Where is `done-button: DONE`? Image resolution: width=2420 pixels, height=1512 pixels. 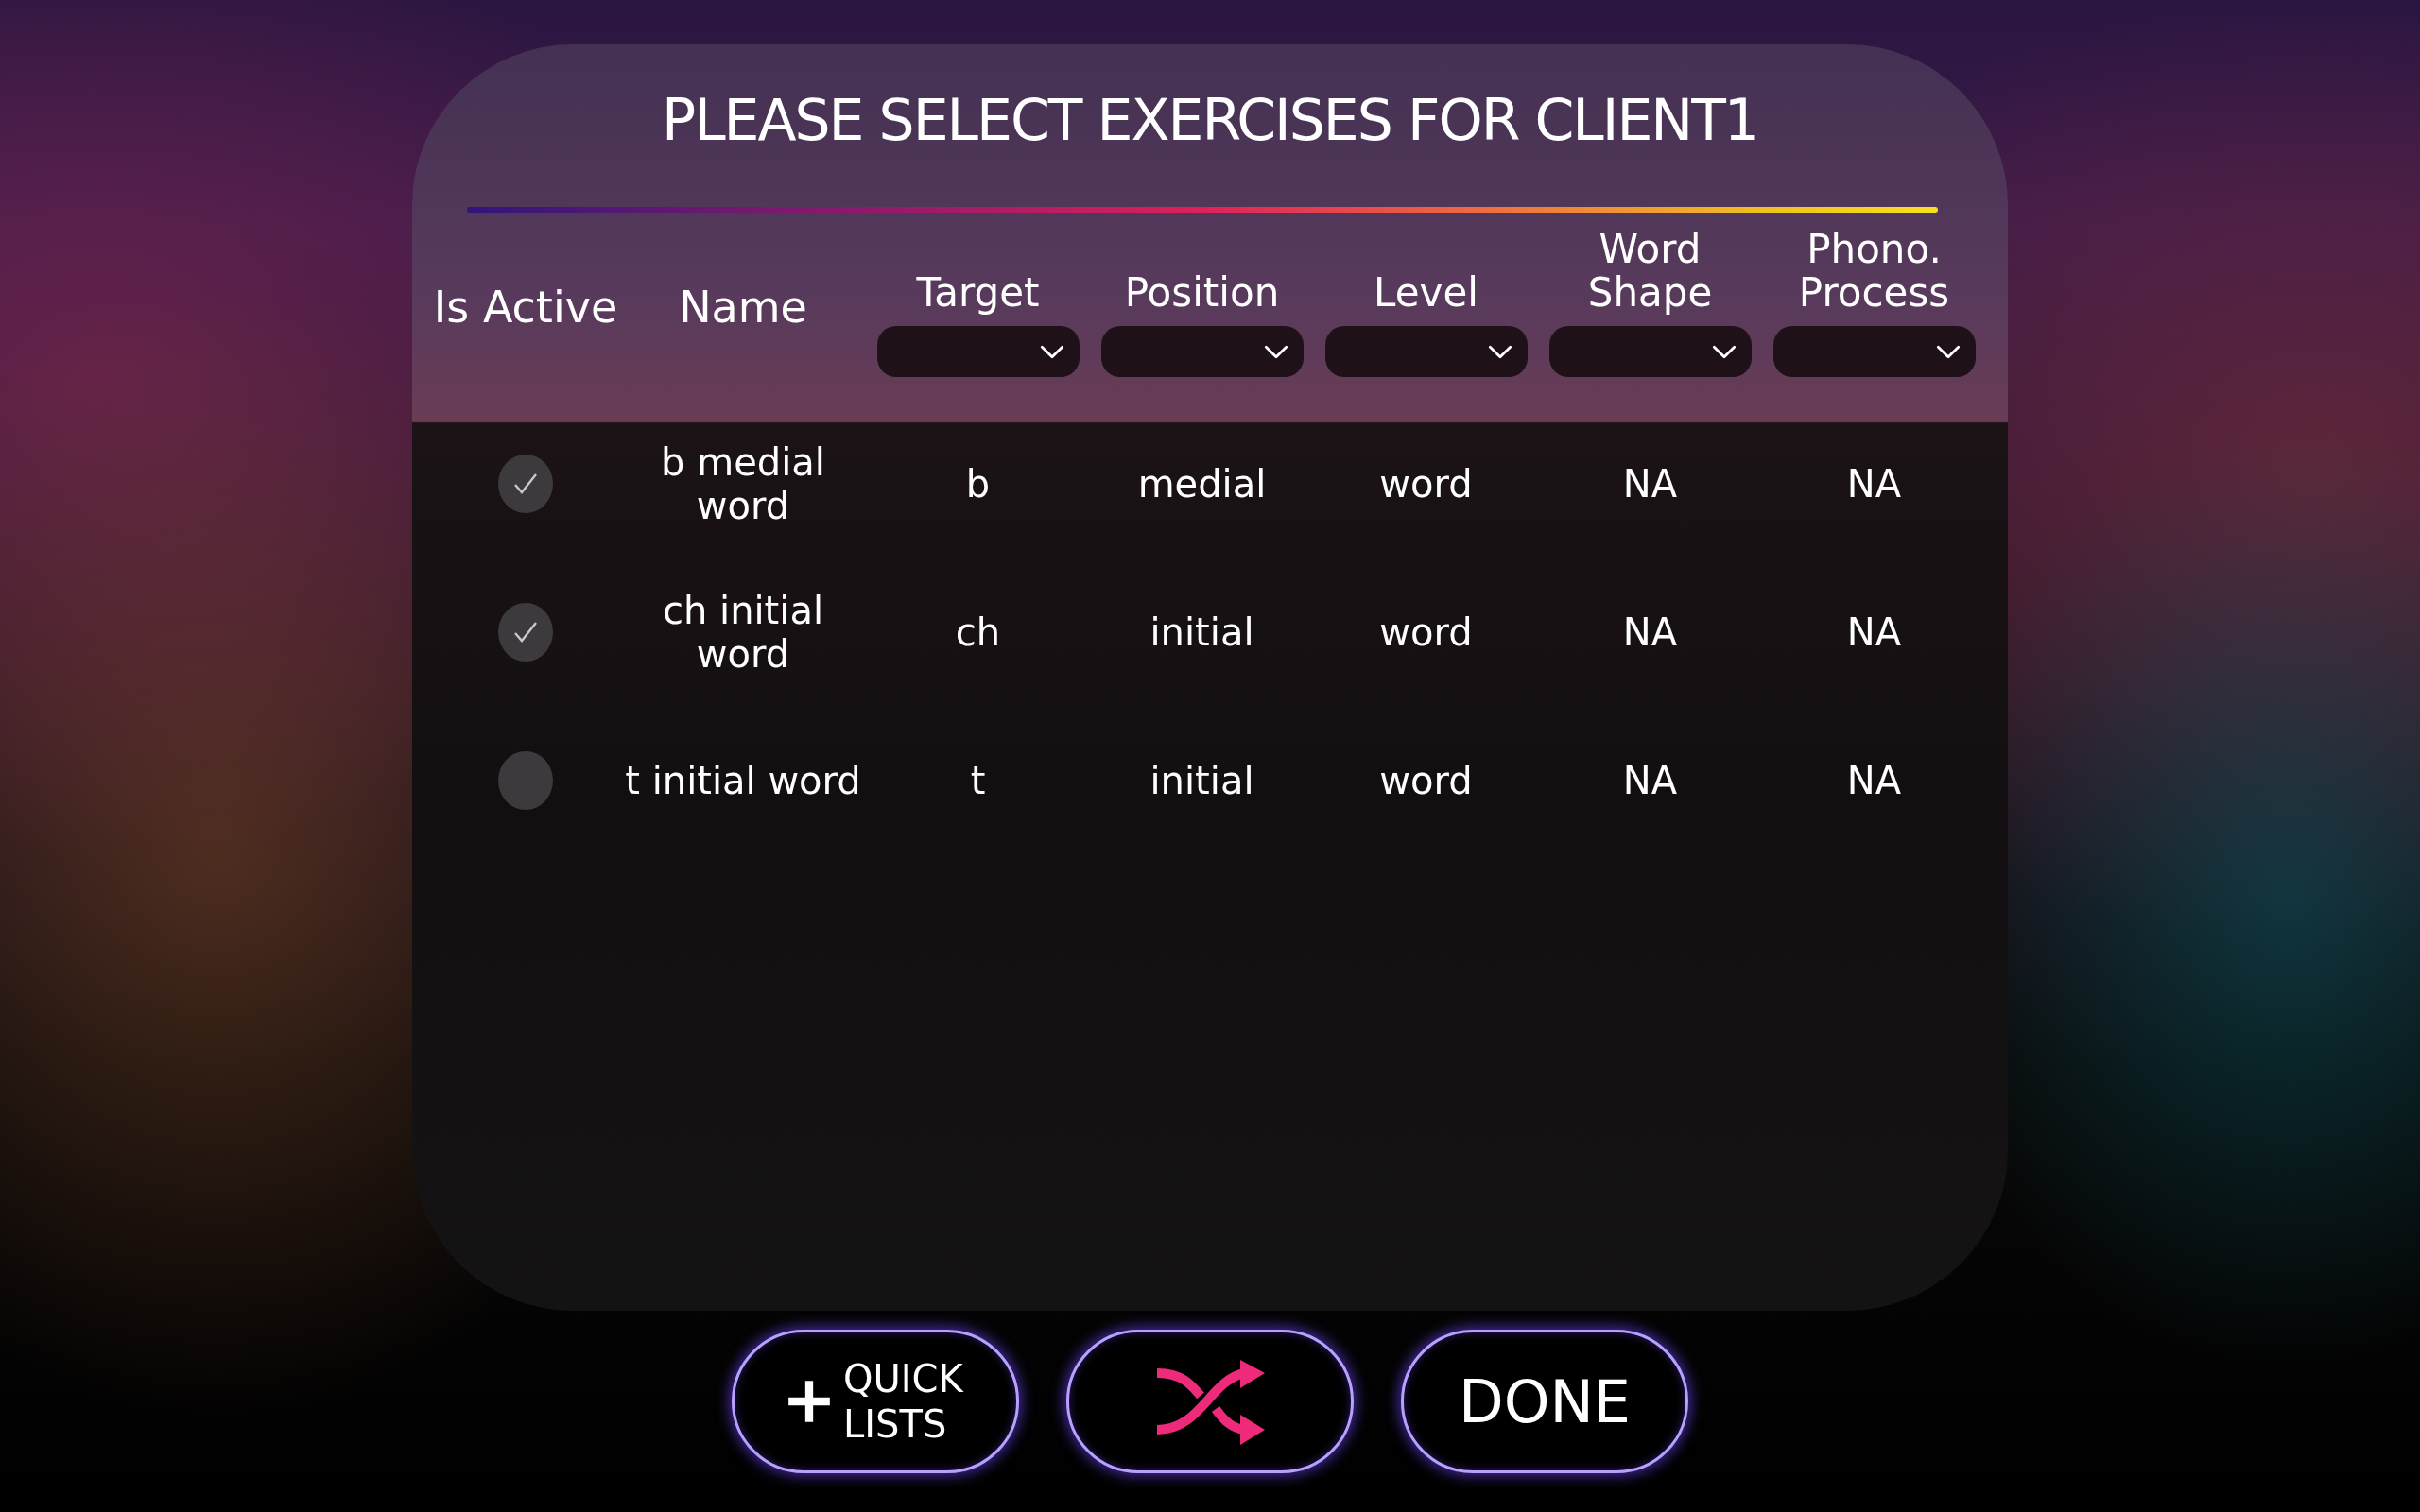 done-button: DONE is located at coordinates (1544, 1401).